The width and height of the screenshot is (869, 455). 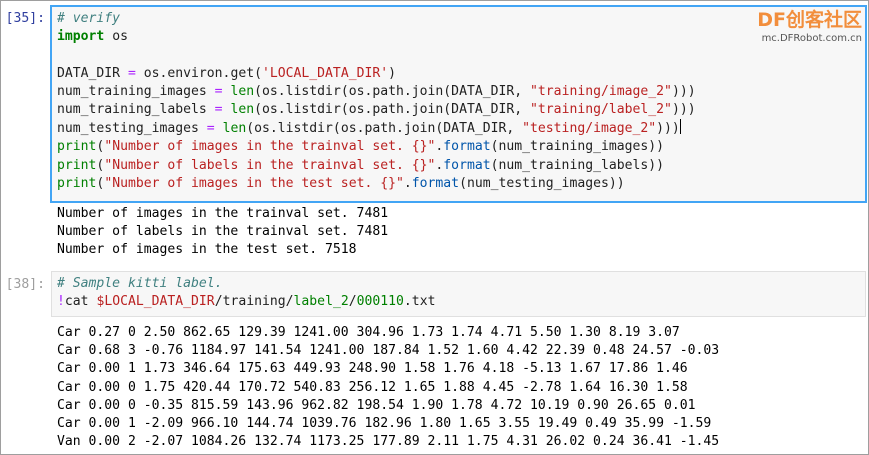 I want to click on cell-35-prompt: [35]:, so click(x=25, y=18).